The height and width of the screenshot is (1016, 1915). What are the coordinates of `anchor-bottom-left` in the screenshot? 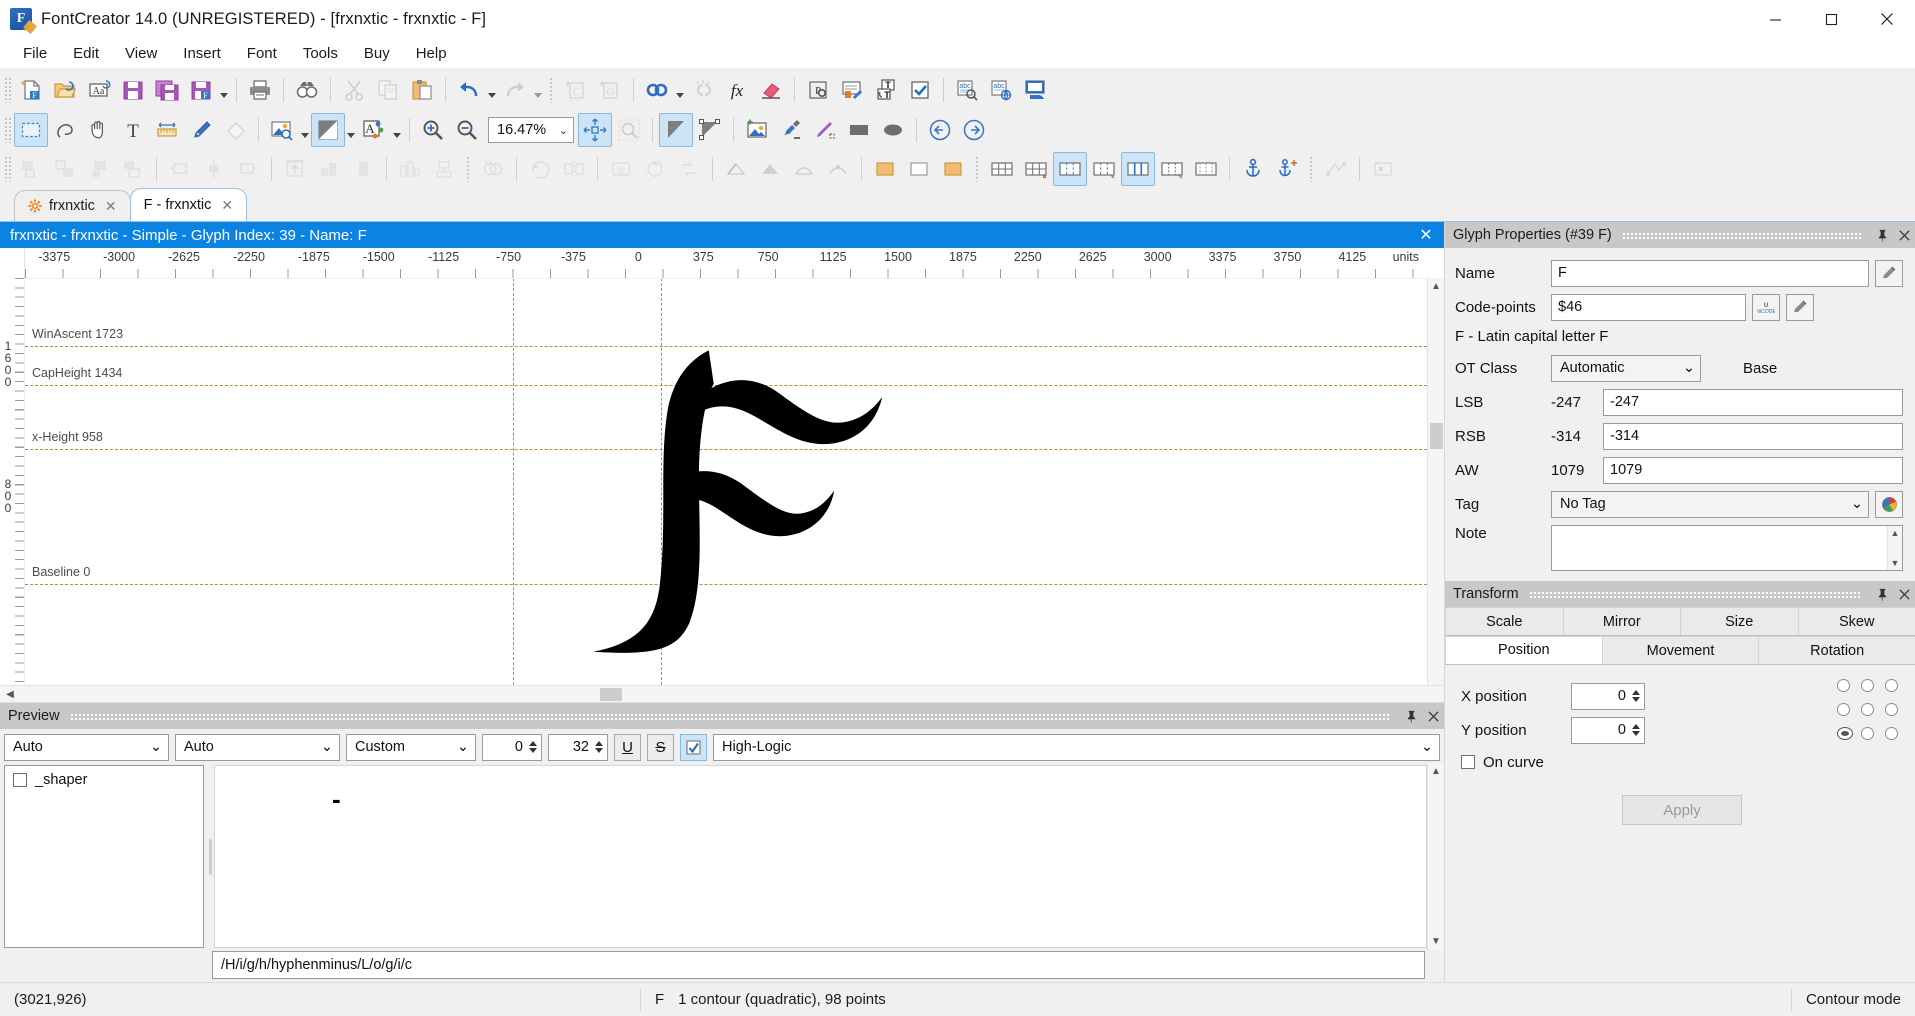 It's located at (1845, 733).